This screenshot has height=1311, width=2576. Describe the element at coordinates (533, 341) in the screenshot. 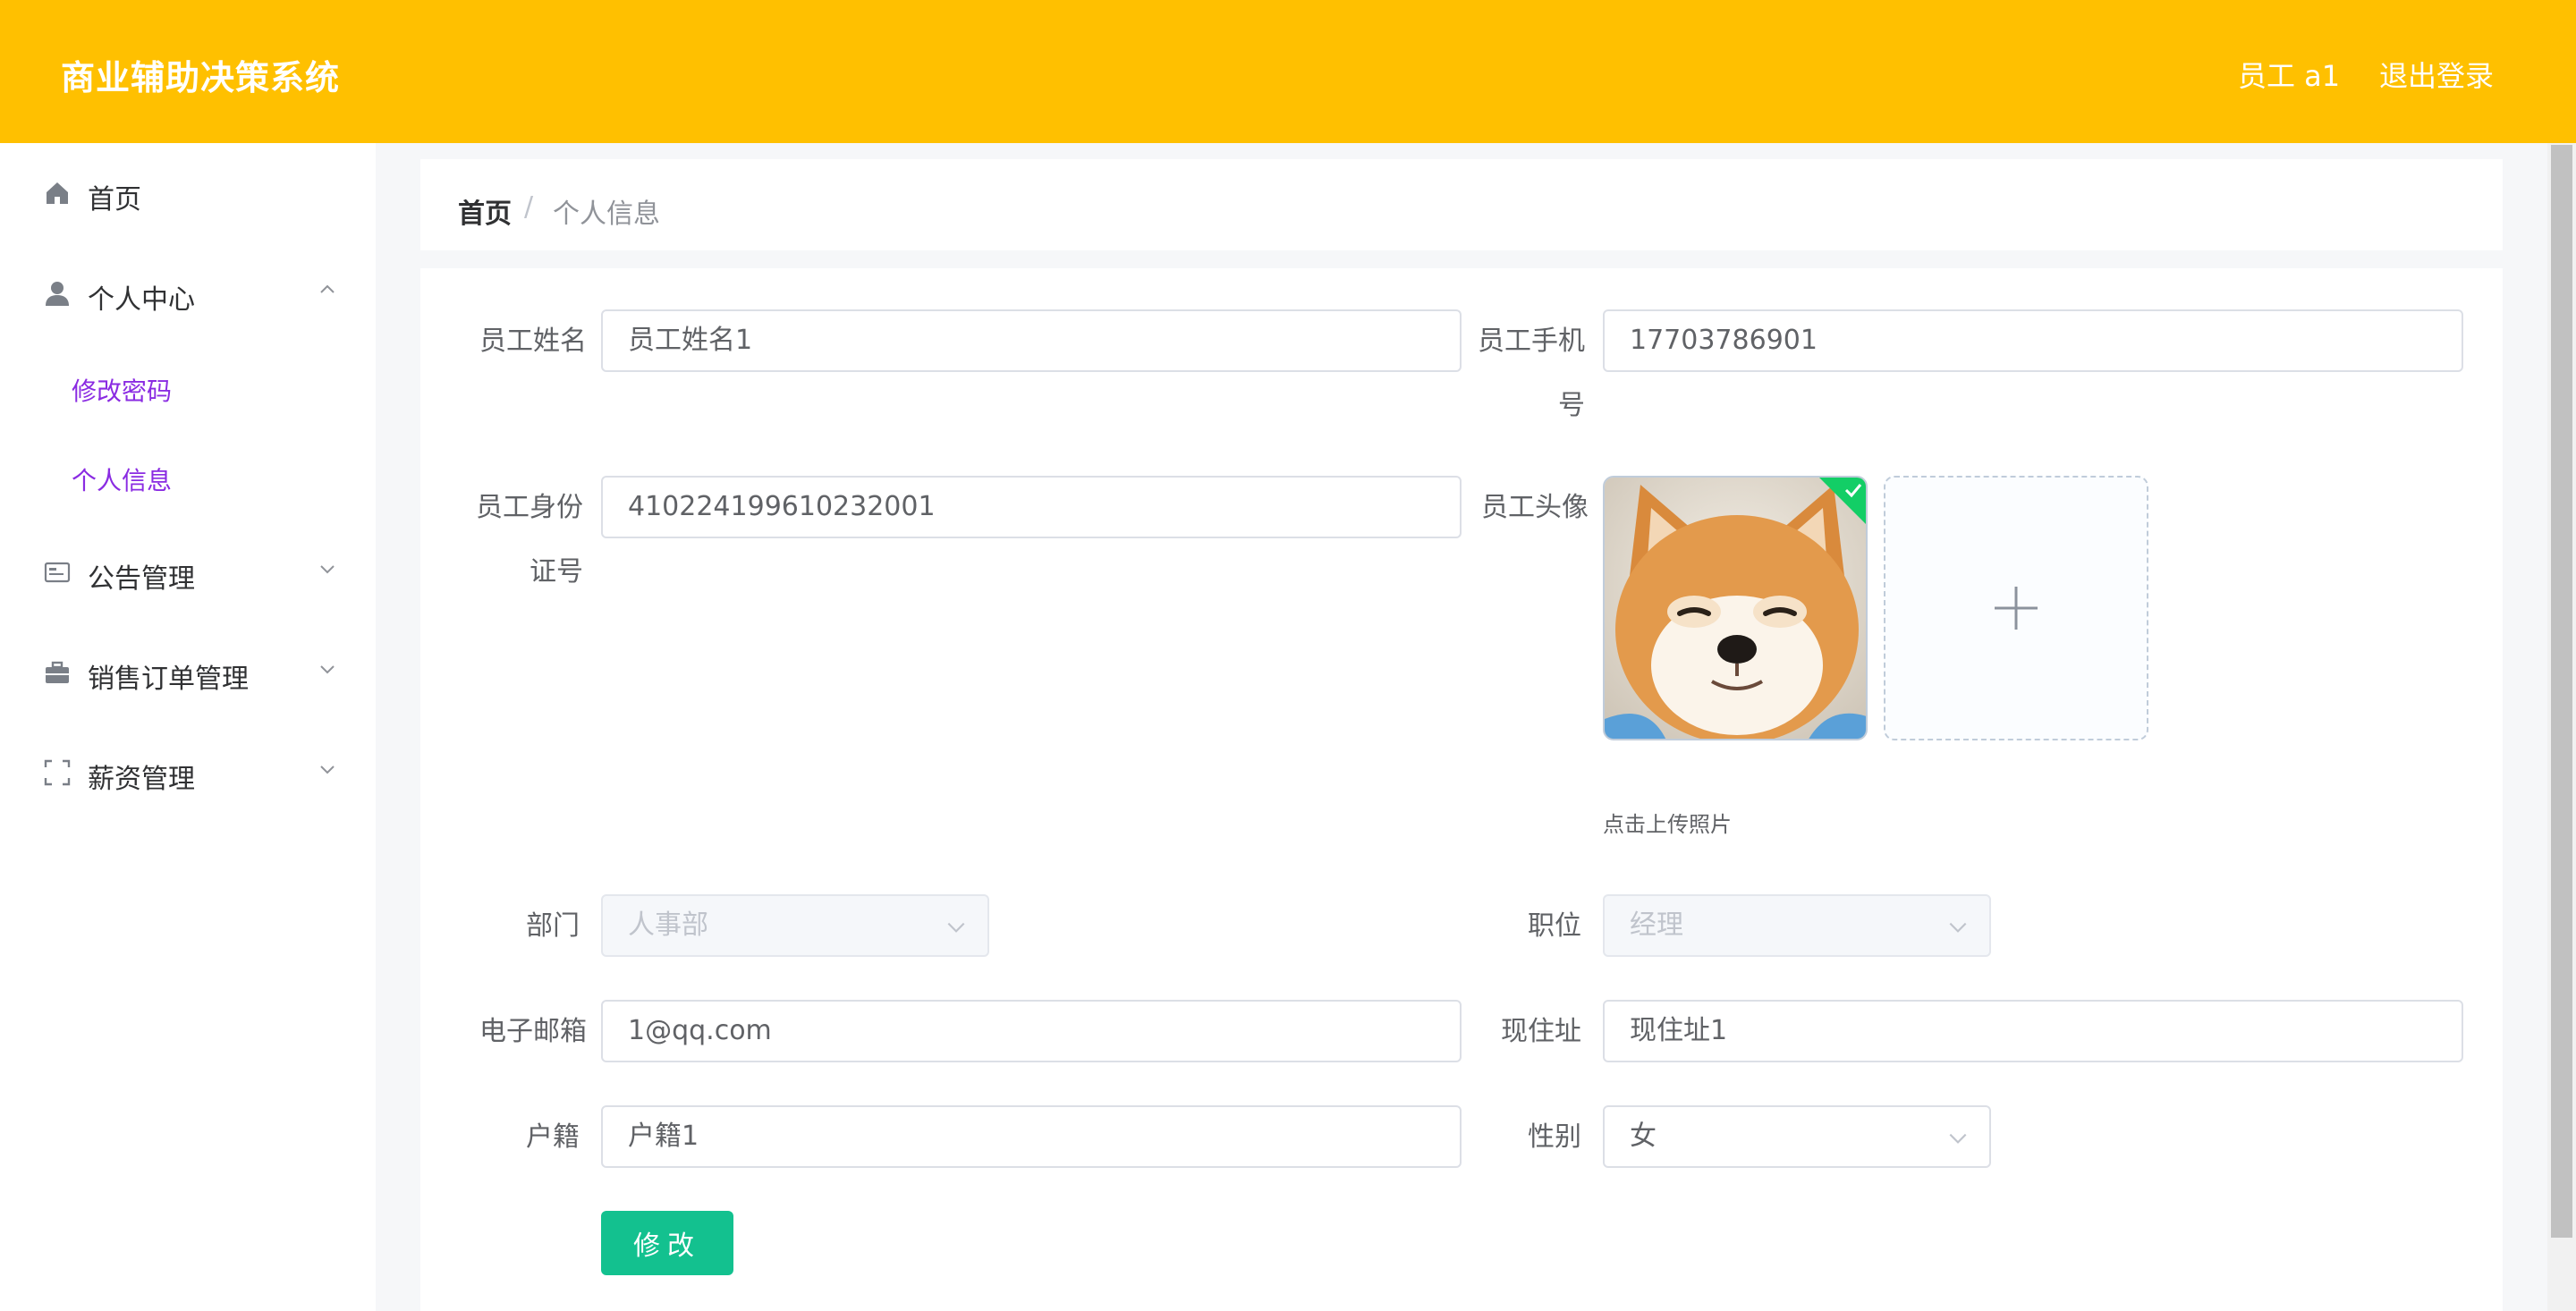

I see `name-label: 员工姓名` at that location.